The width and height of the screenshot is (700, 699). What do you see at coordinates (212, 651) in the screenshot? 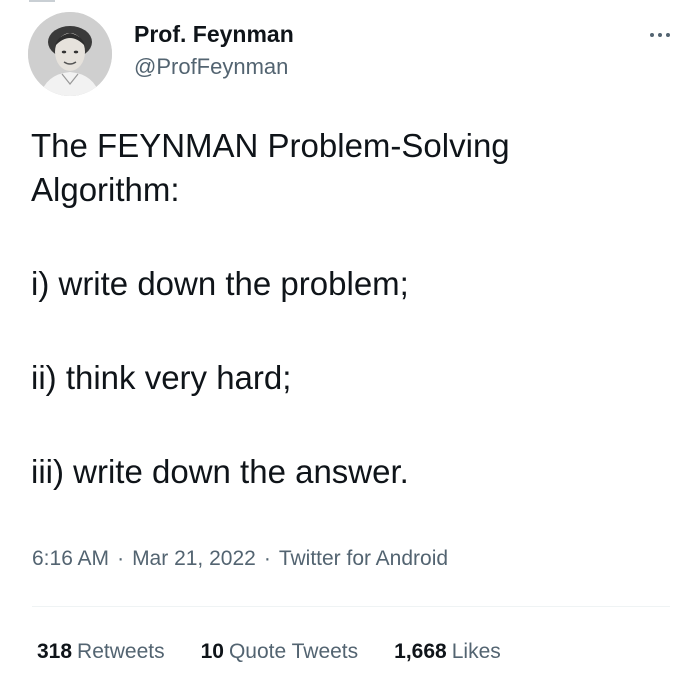
I see `quote-tweets-count: 10` at bounding box center [212, 651].